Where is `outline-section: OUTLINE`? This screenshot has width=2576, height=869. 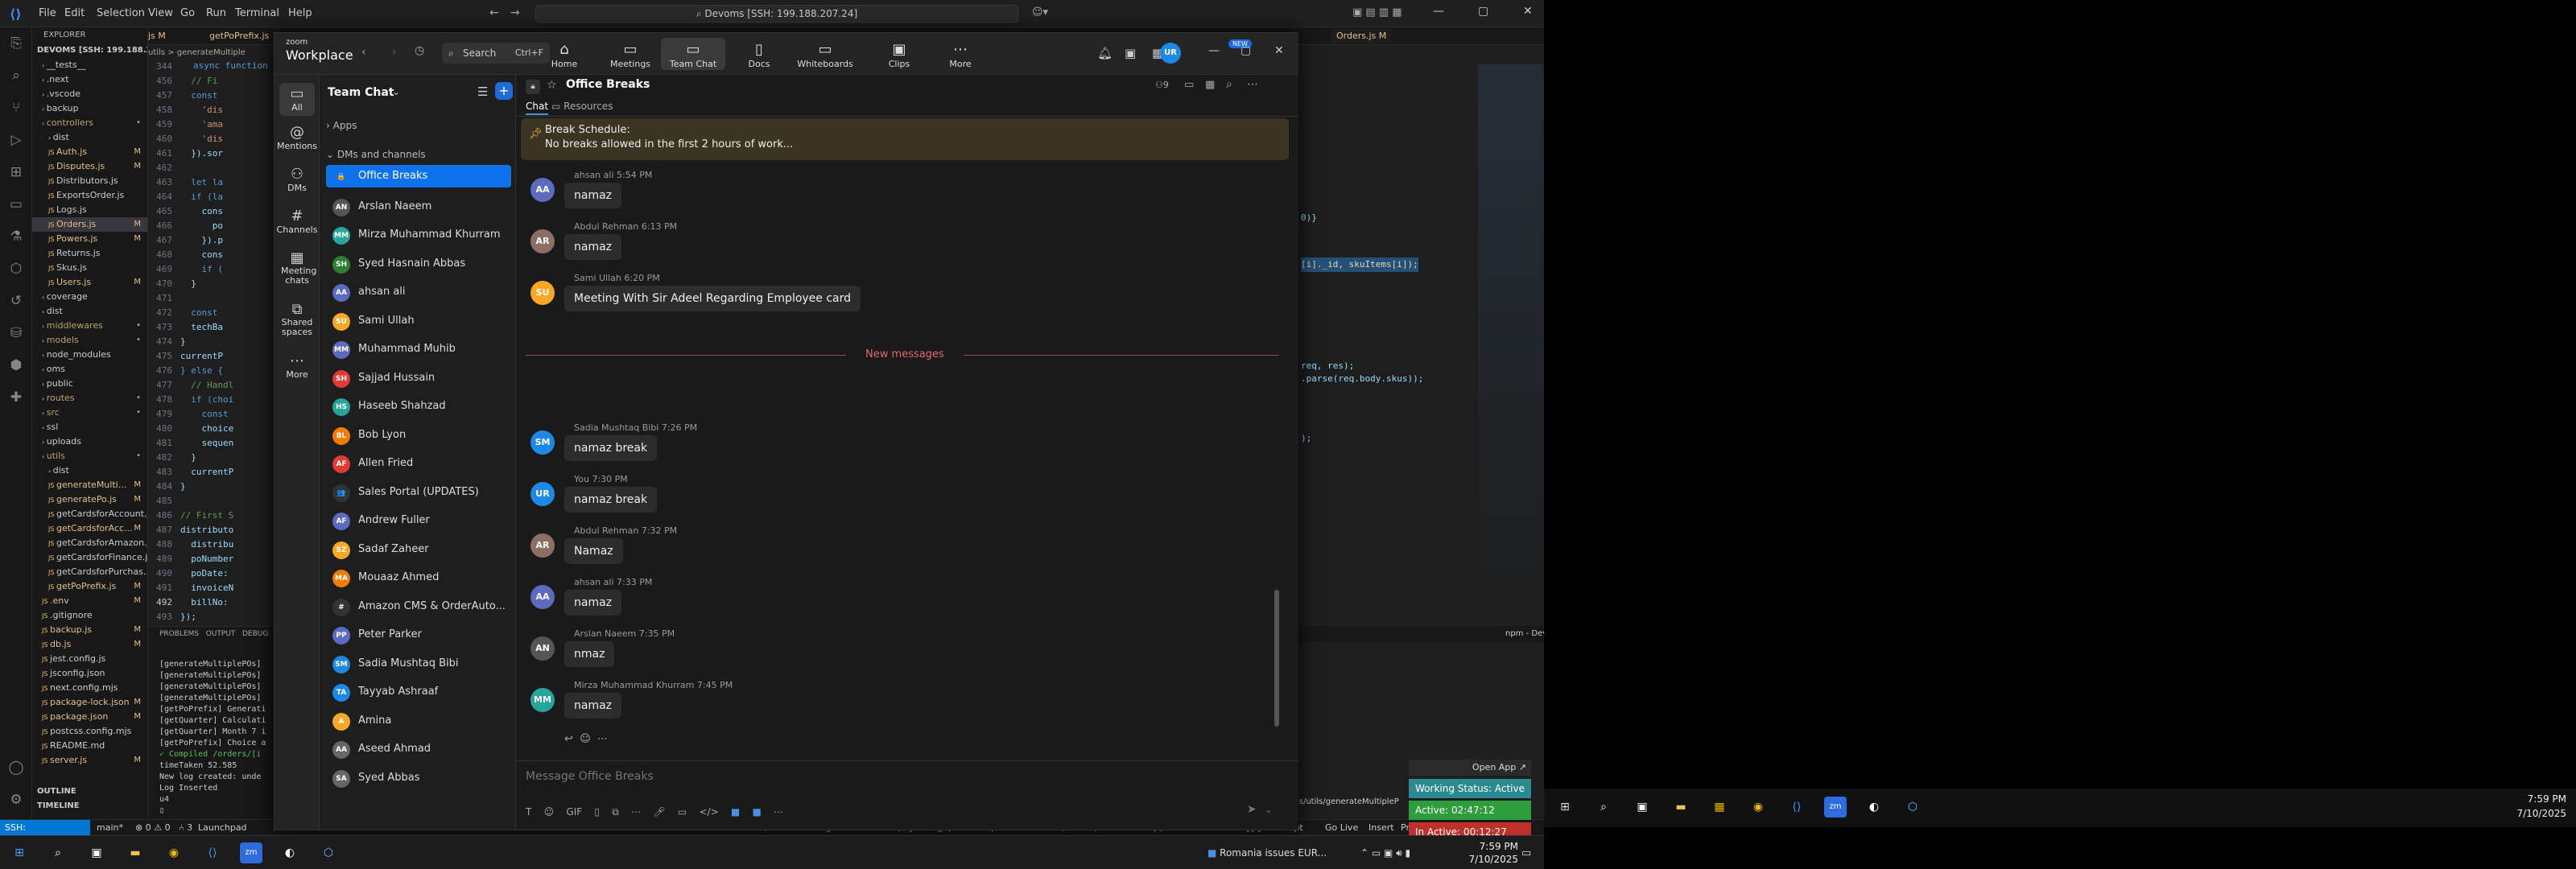 outline-section: OUTLINE is located at coordinates (56, 791).